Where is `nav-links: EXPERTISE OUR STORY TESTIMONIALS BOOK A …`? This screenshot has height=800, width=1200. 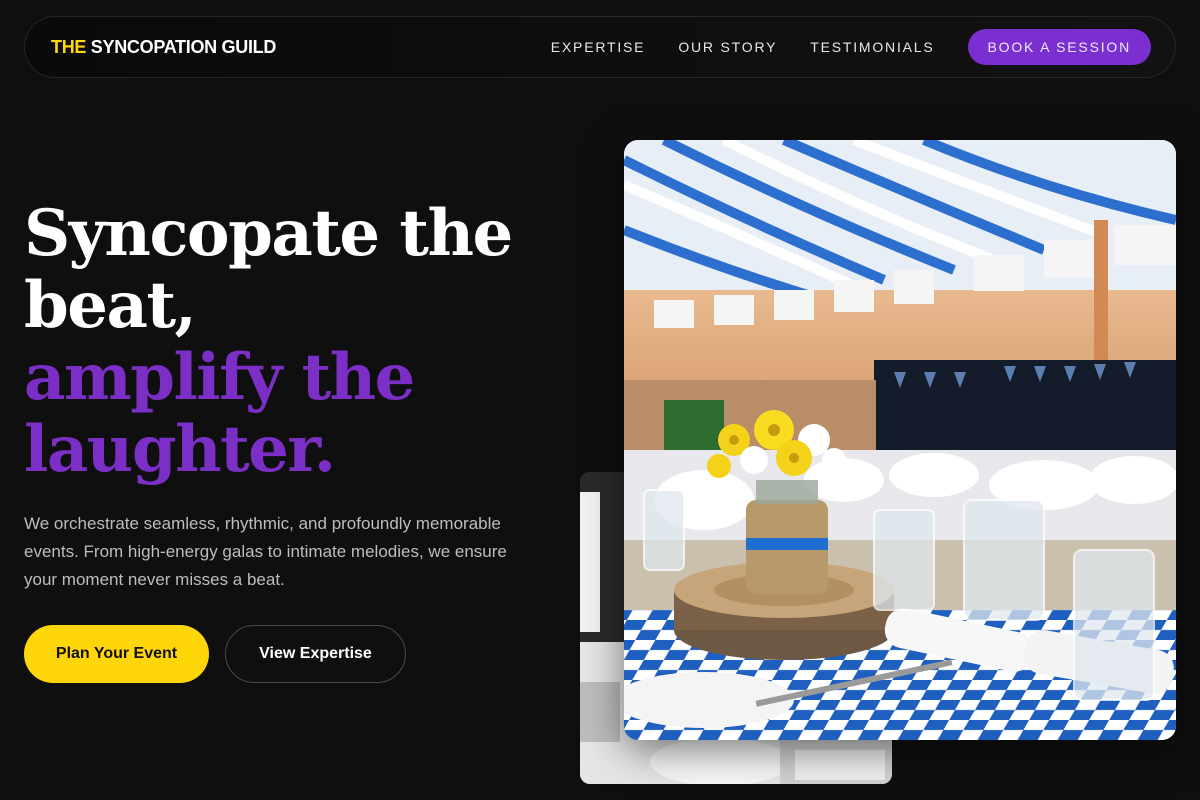 nav-links: EXPERTISE OUR STORY TESTIMONIALS BOOK A … is located at coordinates (851, 47).